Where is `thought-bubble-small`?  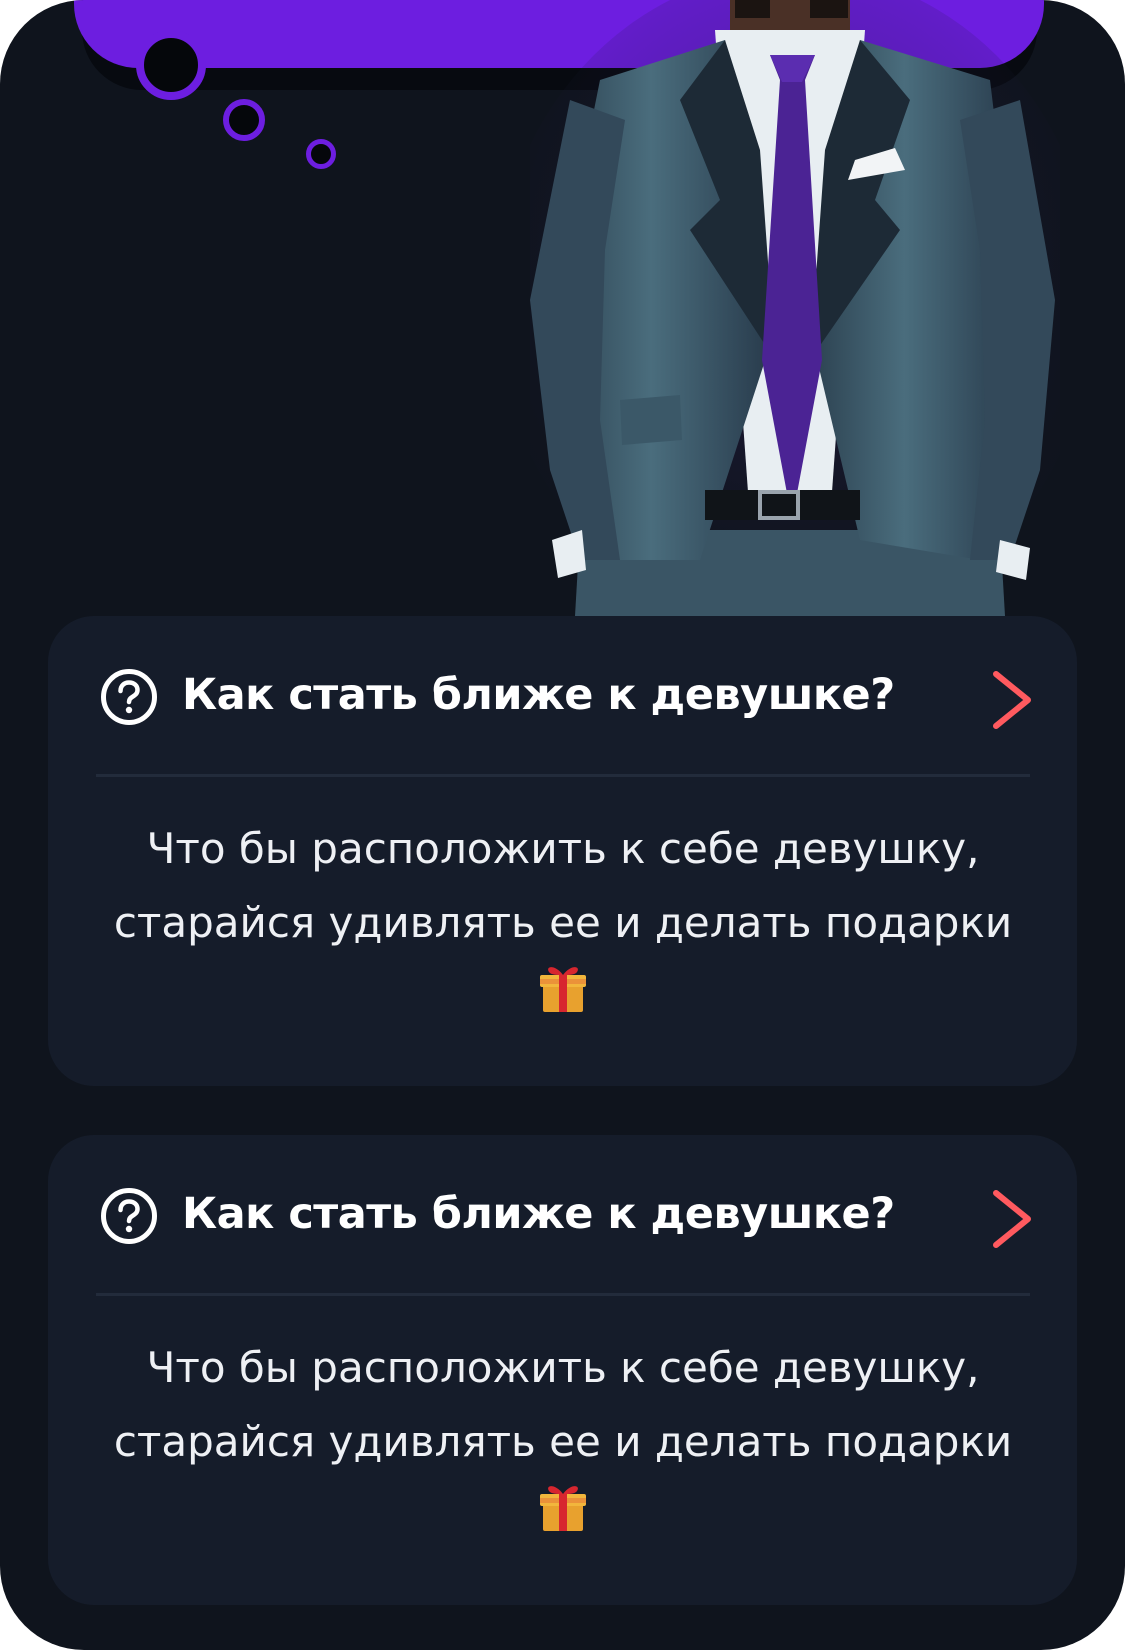 thought-bubble-small is located at coordinates (321, 154).